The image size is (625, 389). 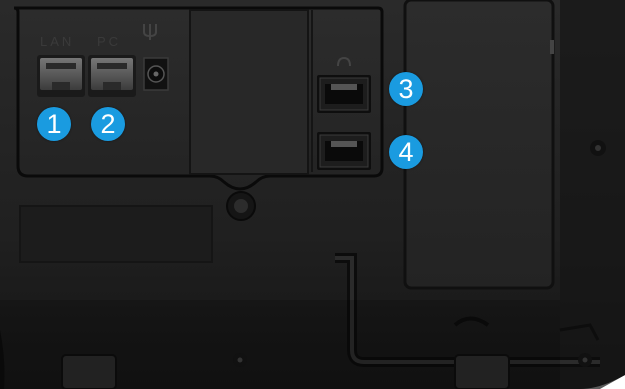 I want to click on pc-label: PC, so click(x=109, y=41).